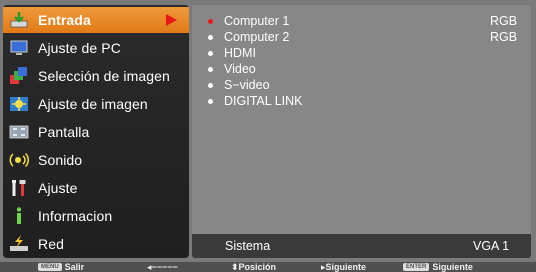 This screenshot has height=272, width=536. Describe the element at coordinates (361, 85) in the screenshot. I see `option-s-video: S−video` at that location.